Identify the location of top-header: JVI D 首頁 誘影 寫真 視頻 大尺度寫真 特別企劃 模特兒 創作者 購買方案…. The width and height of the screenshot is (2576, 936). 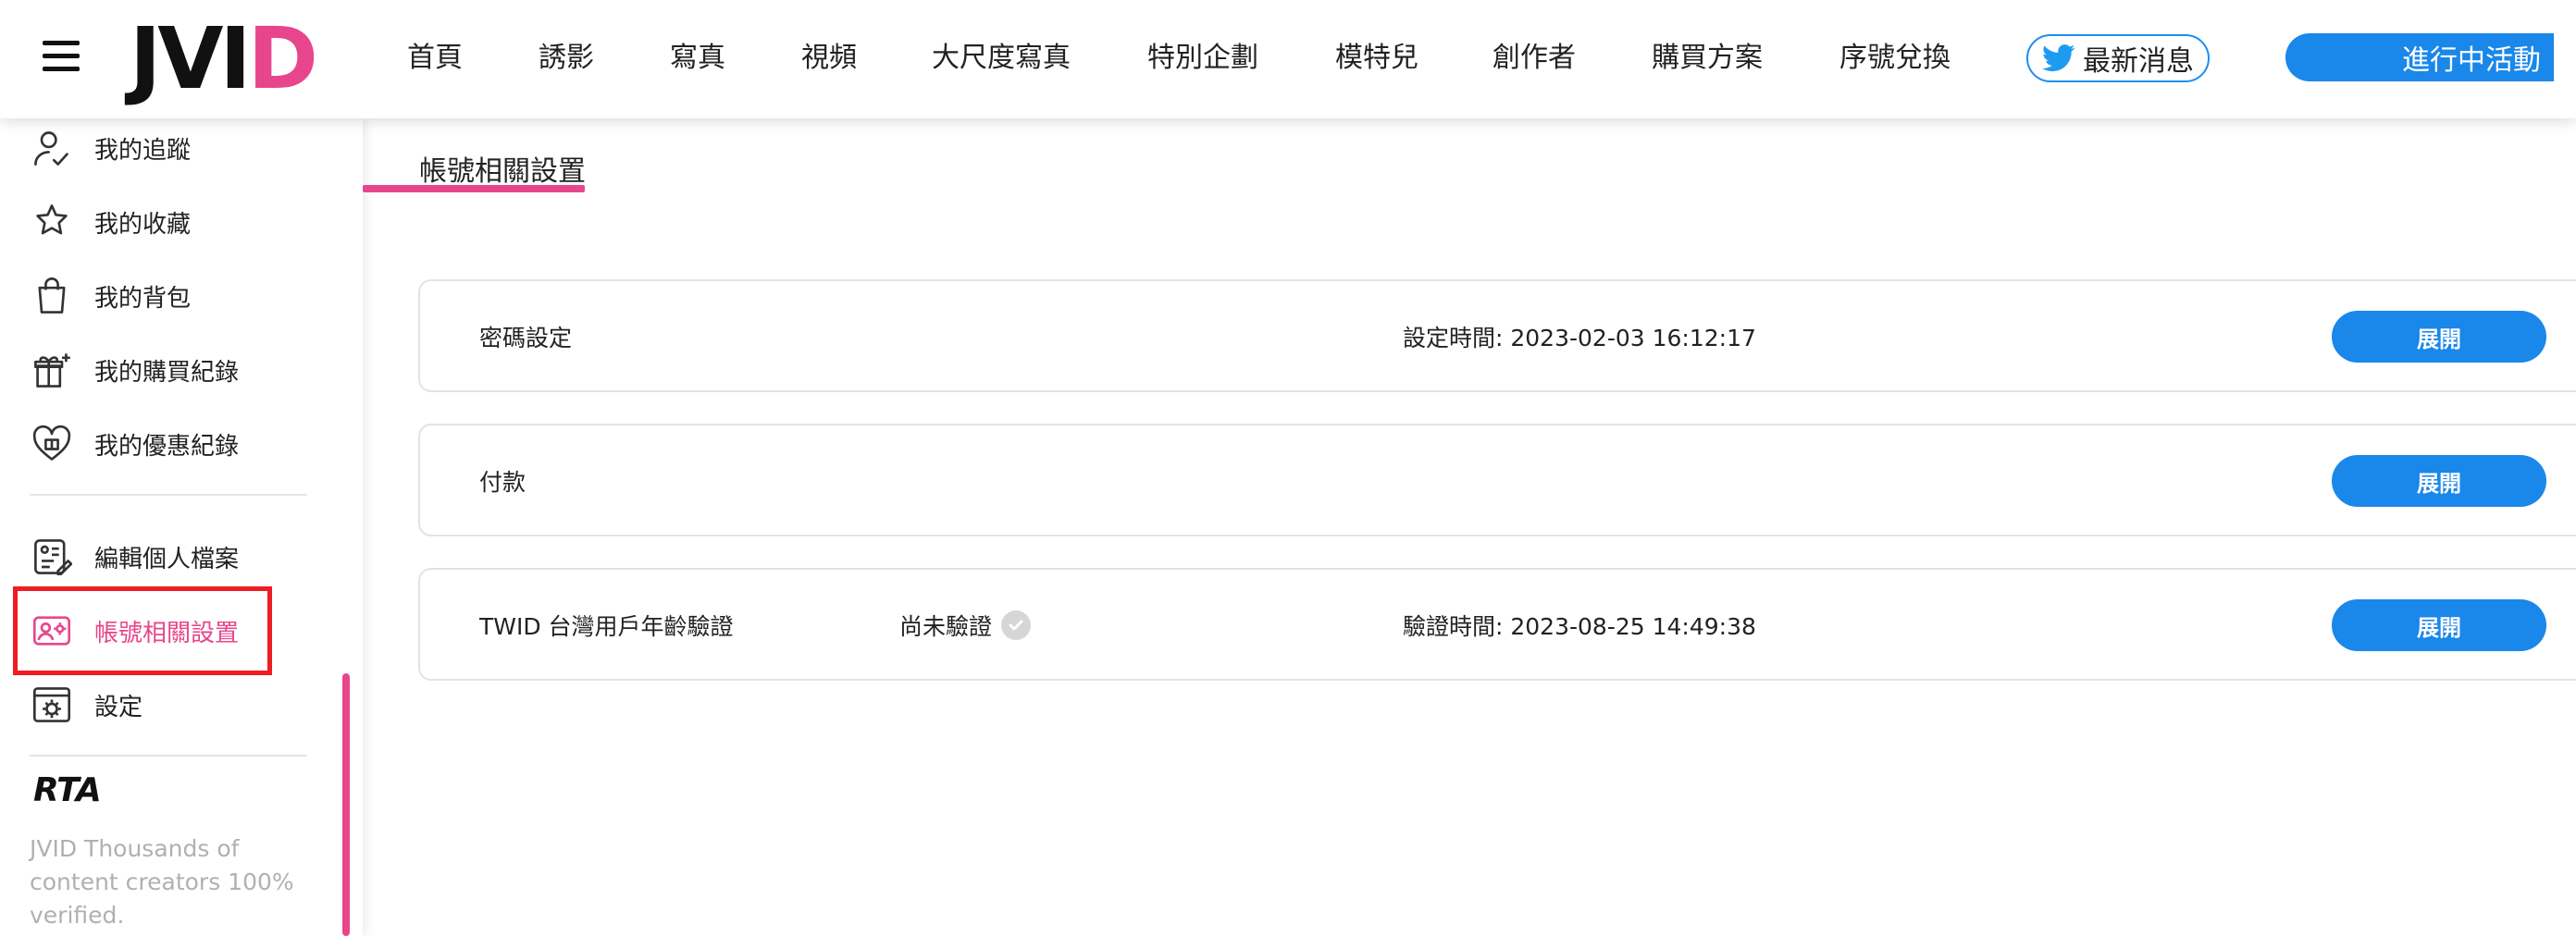
(1288, 59).